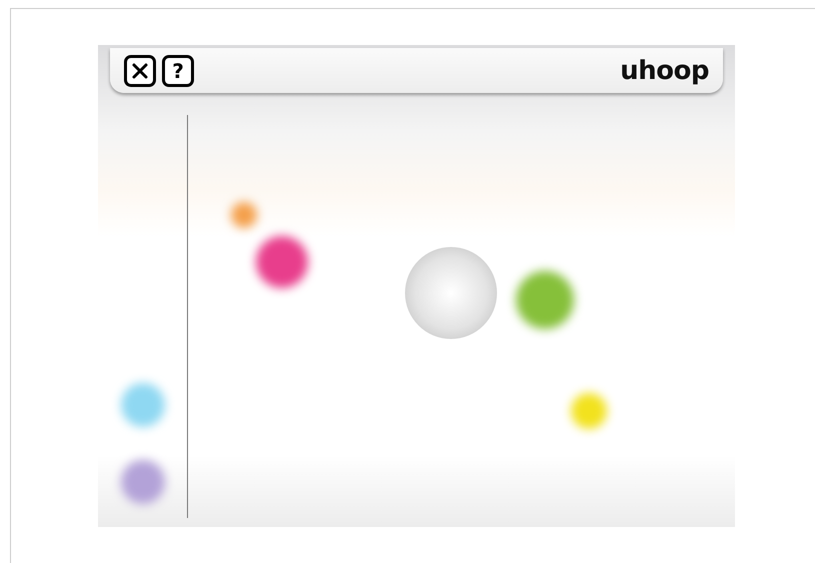 The width and height of the screenshot is (815, 563). What do you see at coordinates (178, 70) in the screenshot?
I see `help-button: ?` at bounding box center [178, 70].